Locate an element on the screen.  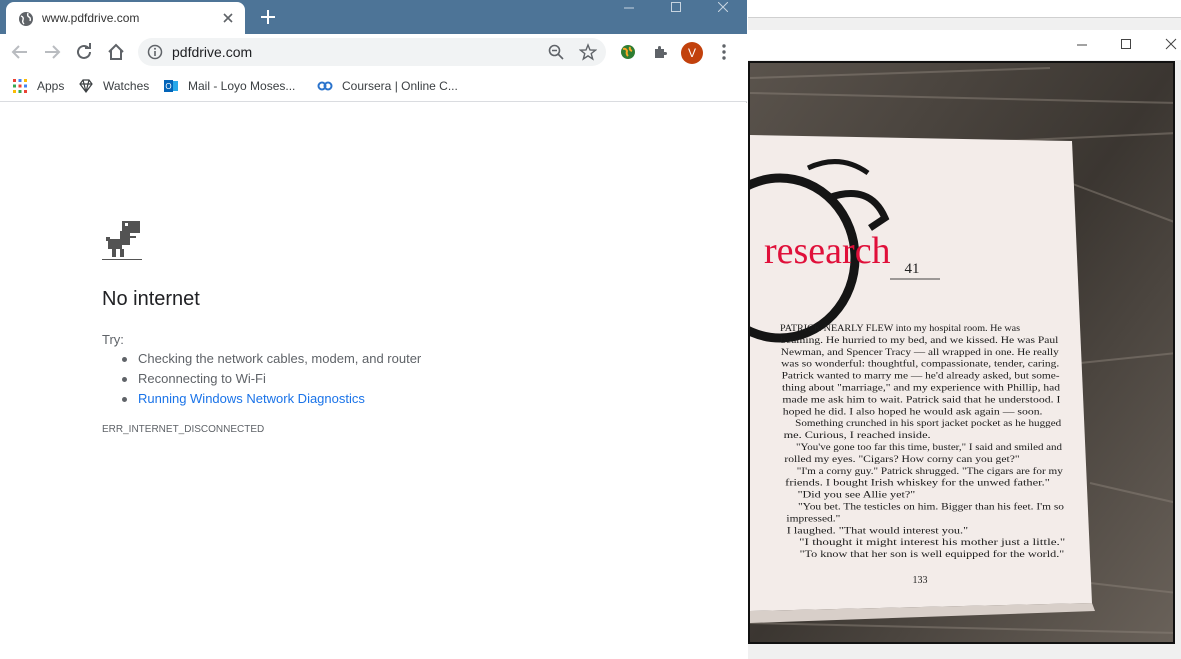
overlay-word: research is located at coordinates (827, 251).